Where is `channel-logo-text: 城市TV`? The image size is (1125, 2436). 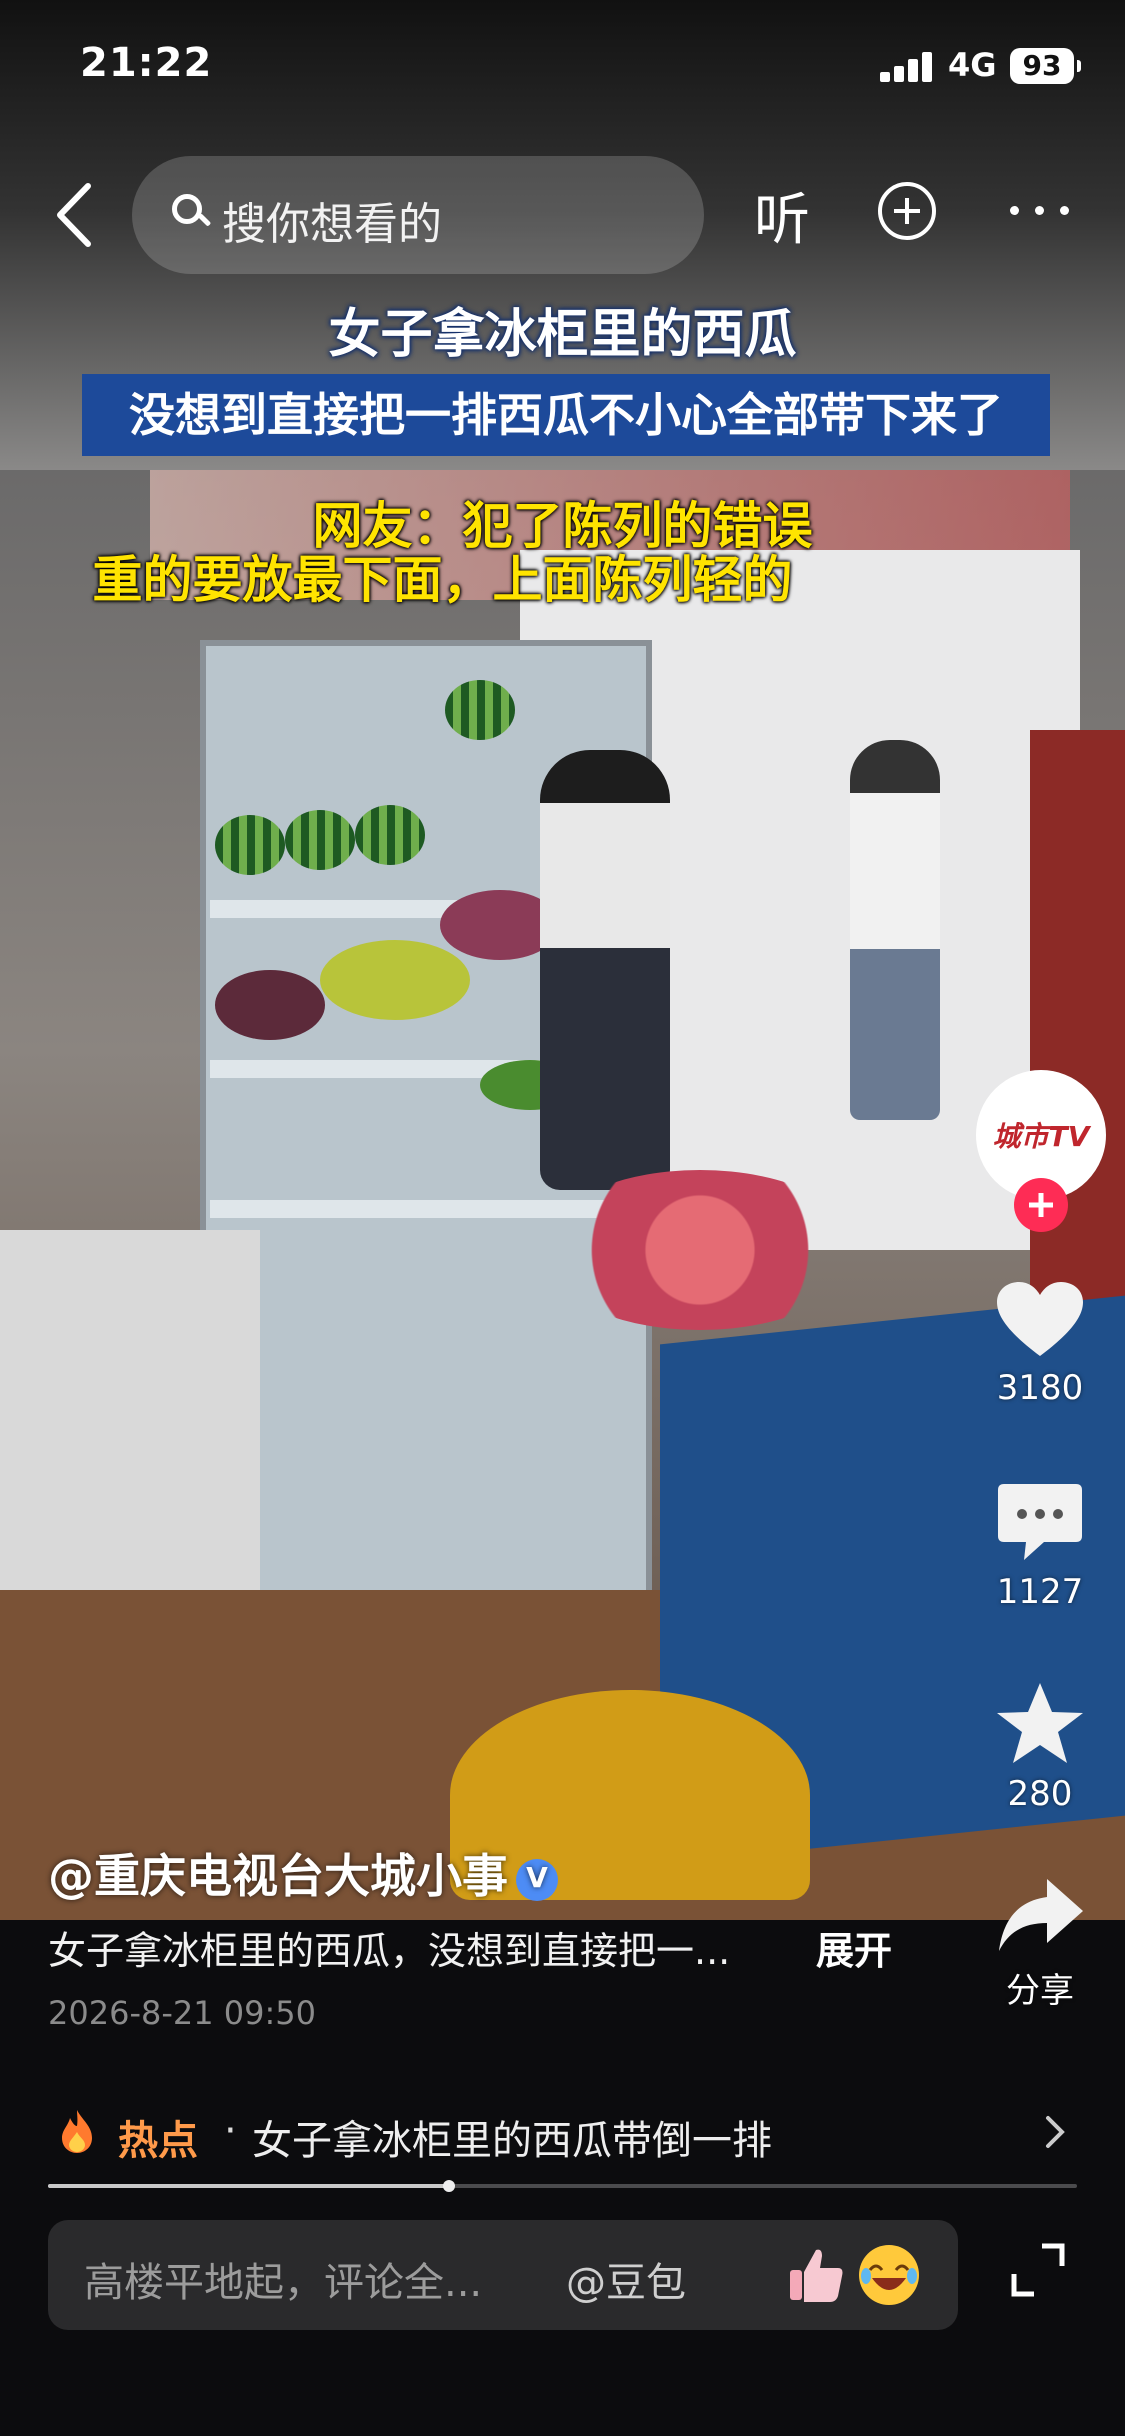
channel-logo-text: 城市TV is located at coordinates (1041, 1136).